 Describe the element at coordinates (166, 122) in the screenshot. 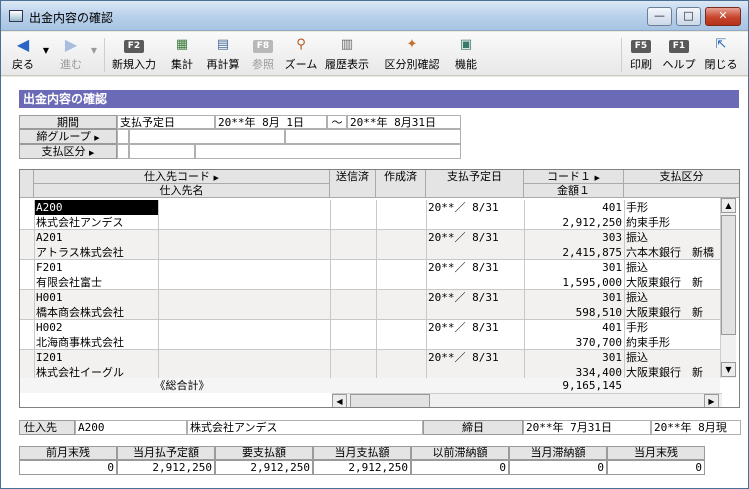

I see `period-type-field: 支払予定日` at that location.